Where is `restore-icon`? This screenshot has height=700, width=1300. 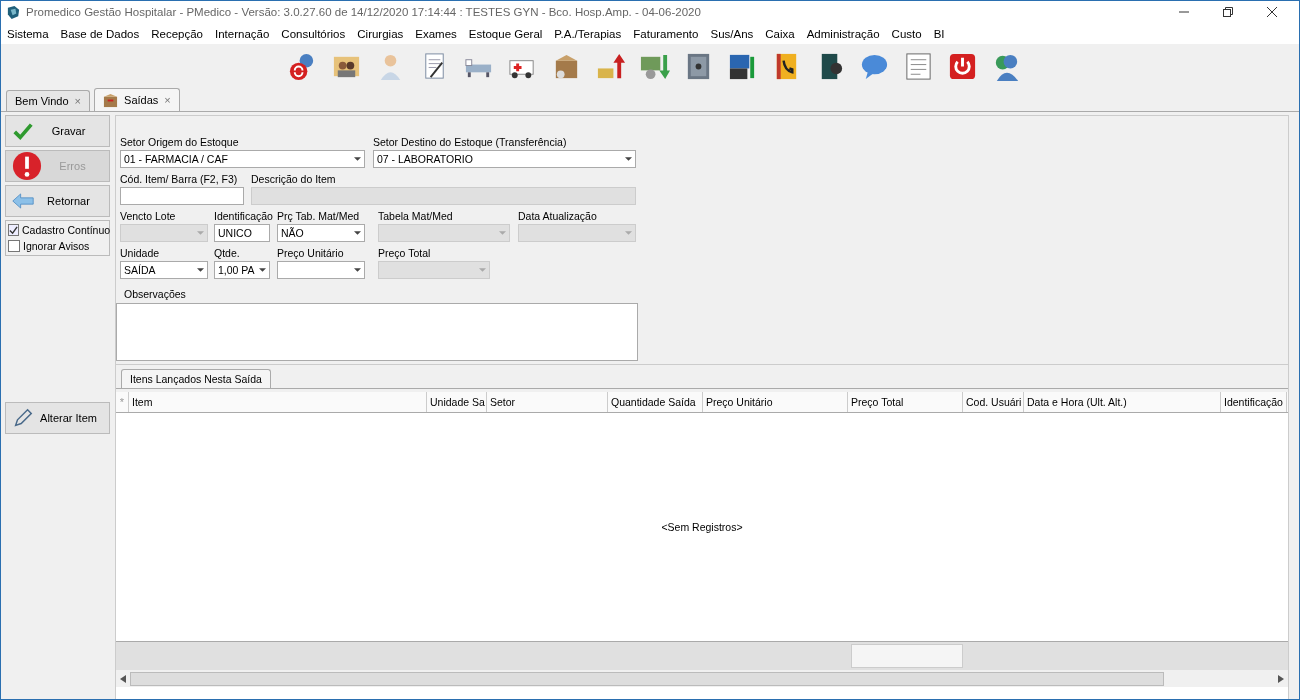
restore-icon is located at coordinates (1228, 12).